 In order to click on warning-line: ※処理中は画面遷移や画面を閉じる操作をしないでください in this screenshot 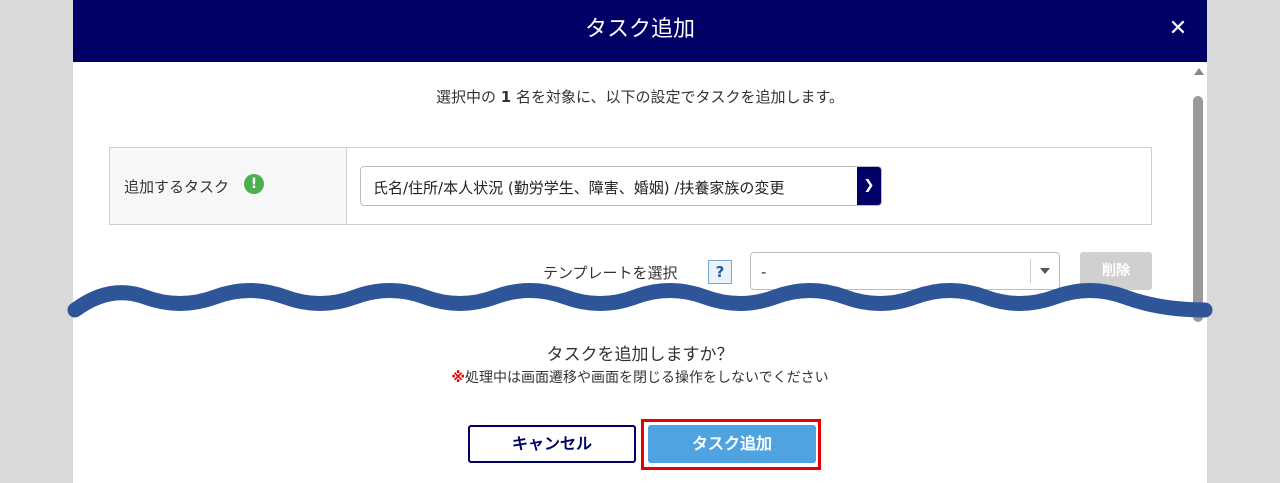, I will do `click(640, 377)`.